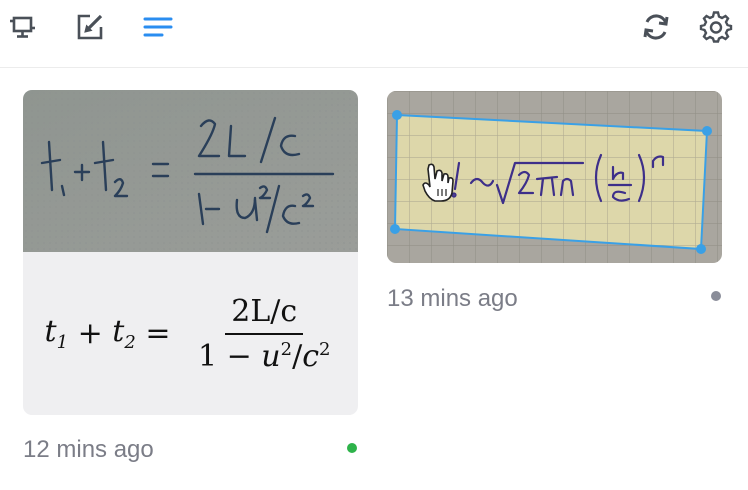  I want to click on edit-icon, so click(90, 27).